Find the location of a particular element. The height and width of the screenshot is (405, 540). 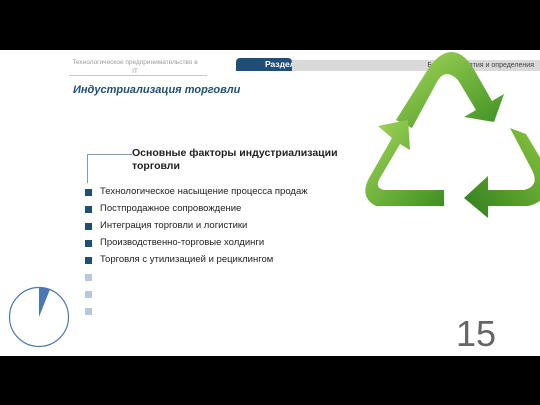

page-number: 15 is located at coordinates (476, 333).